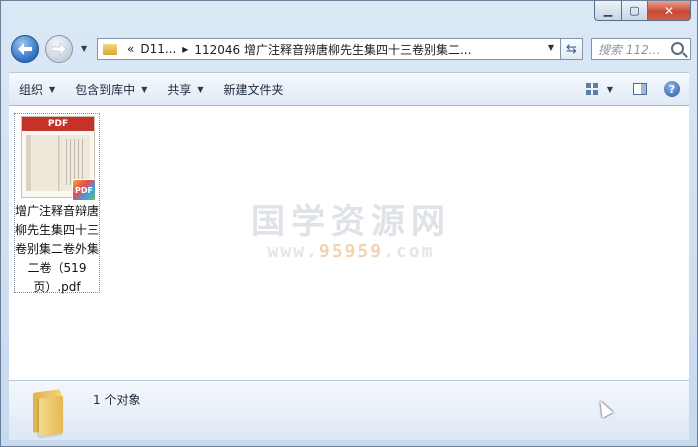 The width and height of the screenshot is (698, 447). I want to click on search-icon, so click(677, 48).